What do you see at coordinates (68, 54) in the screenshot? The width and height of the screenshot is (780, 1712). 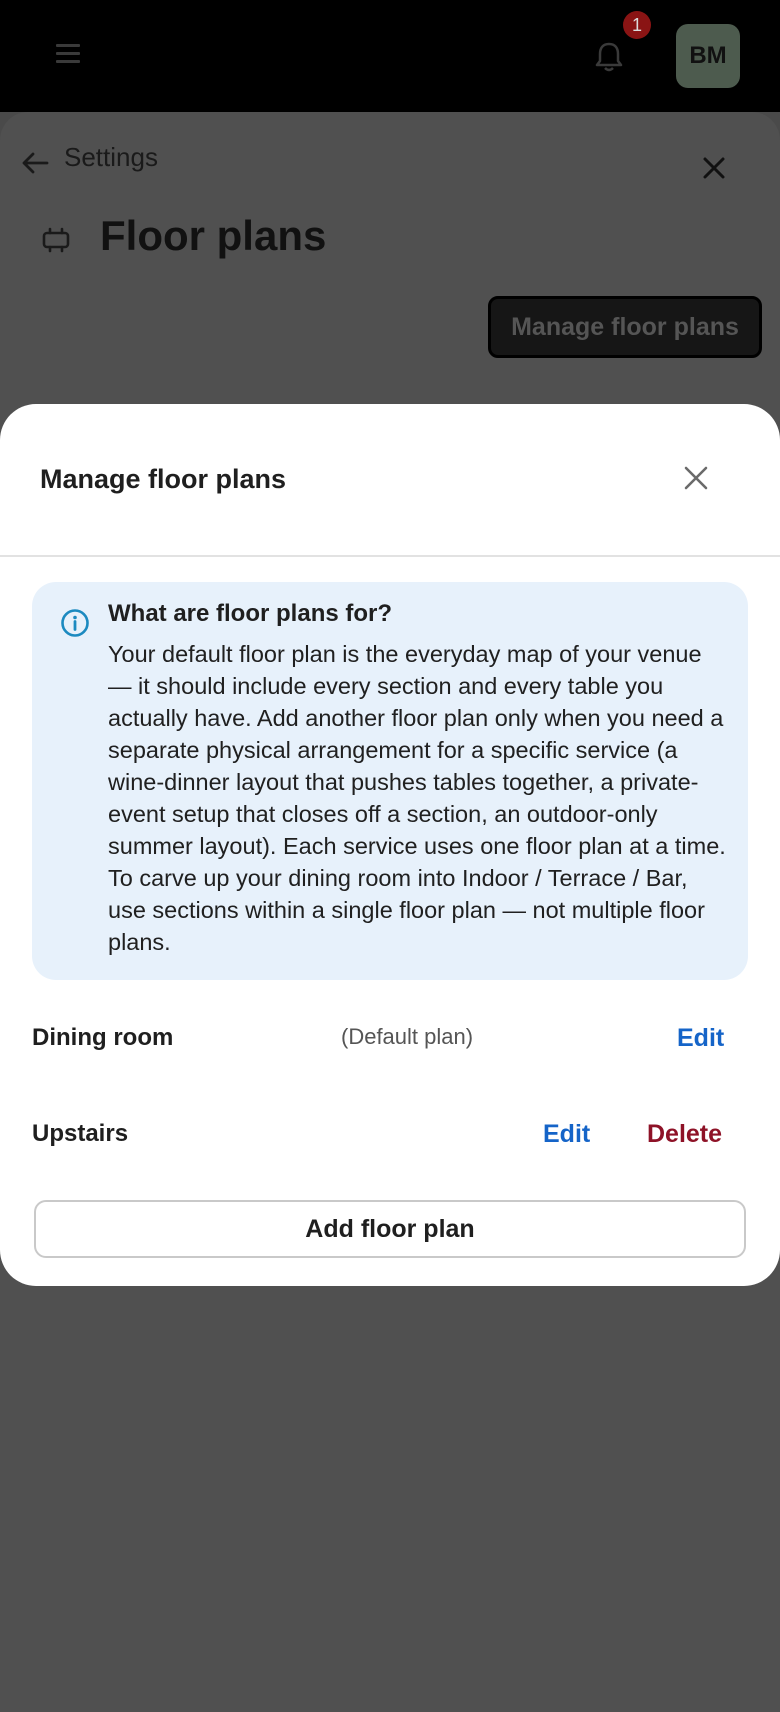 I see `menu-icon` at bounding box center [68, 54].